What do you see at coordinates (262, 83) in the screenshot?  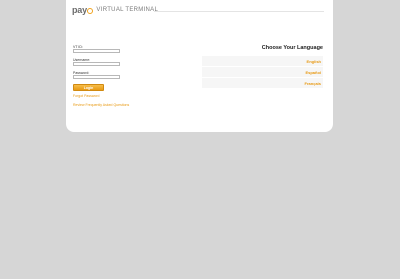 I see `language-option-francais: Français` at bounding box center [262, 83].